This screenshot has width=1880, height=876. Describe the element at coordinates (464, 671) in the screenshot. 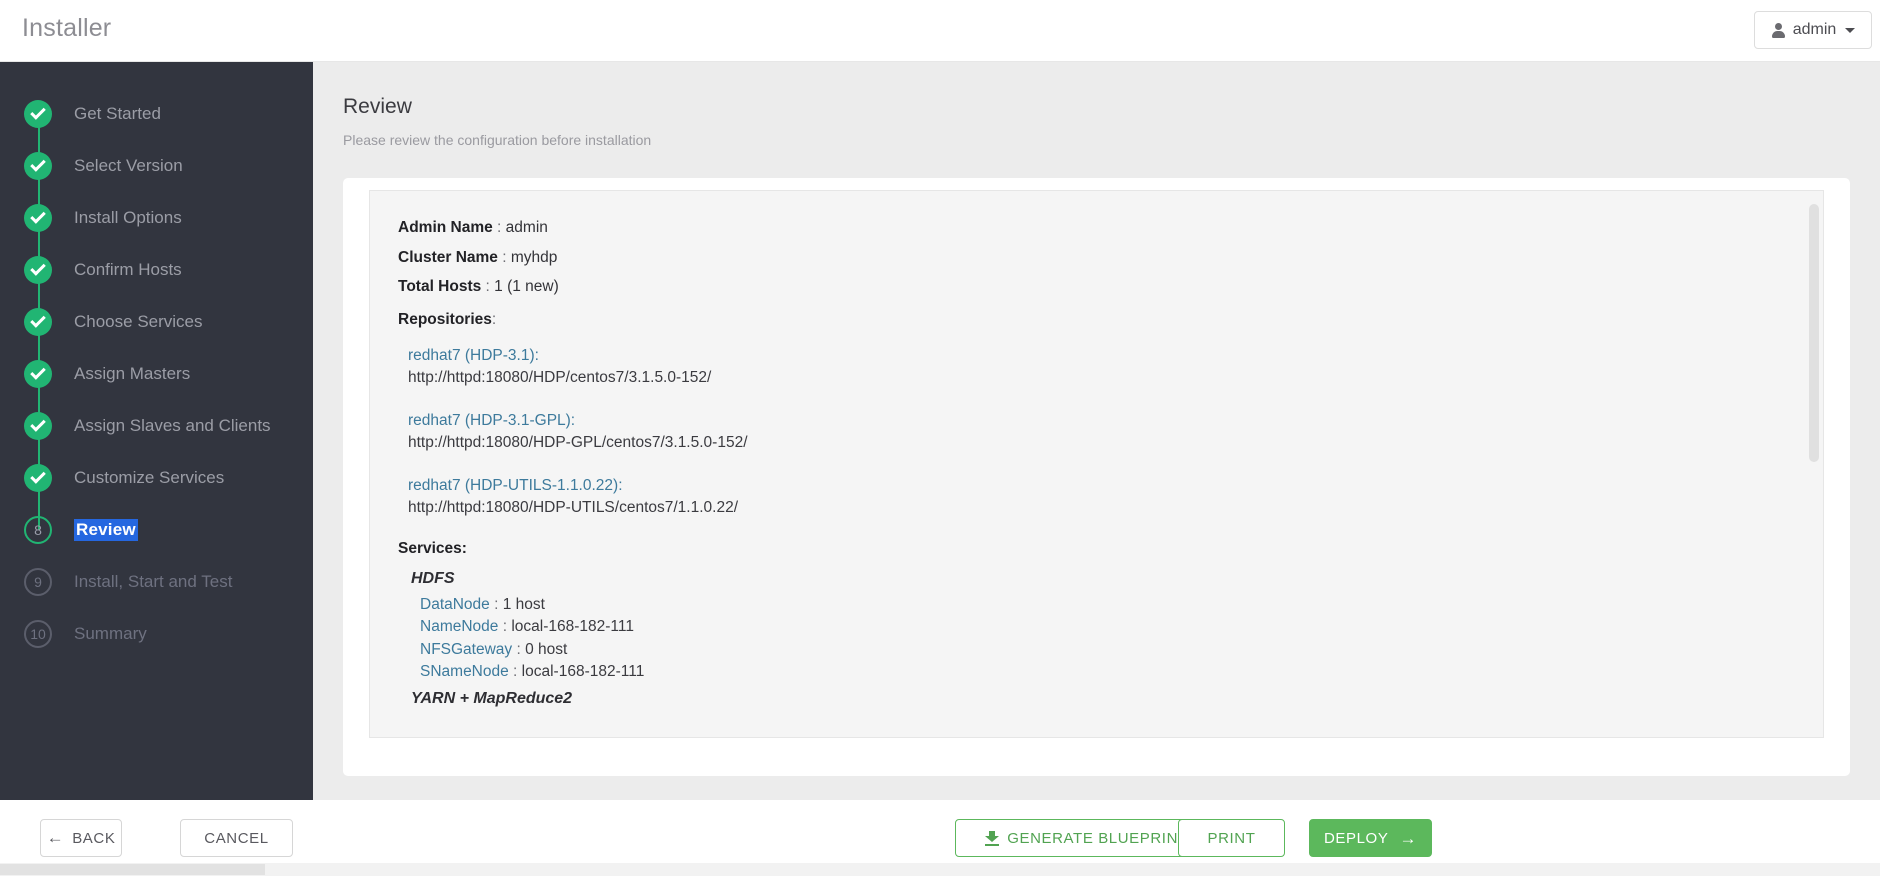

I see `component-name: SNameNode` at that location.